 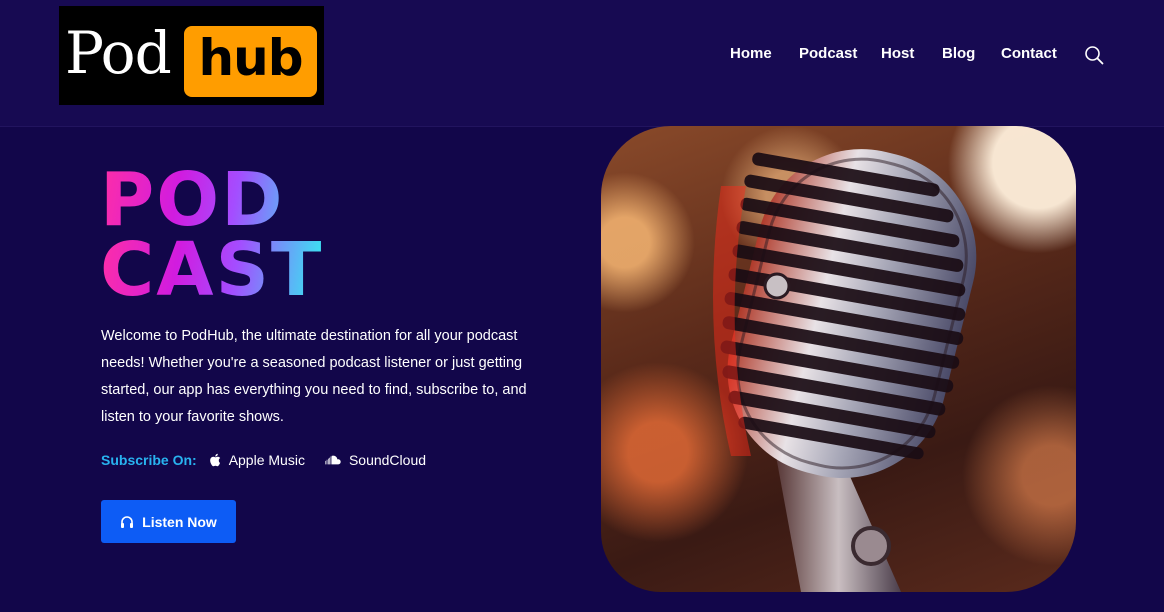 I want to click on soundcloud-label: SoundCloud, so click(x=387, y=460).